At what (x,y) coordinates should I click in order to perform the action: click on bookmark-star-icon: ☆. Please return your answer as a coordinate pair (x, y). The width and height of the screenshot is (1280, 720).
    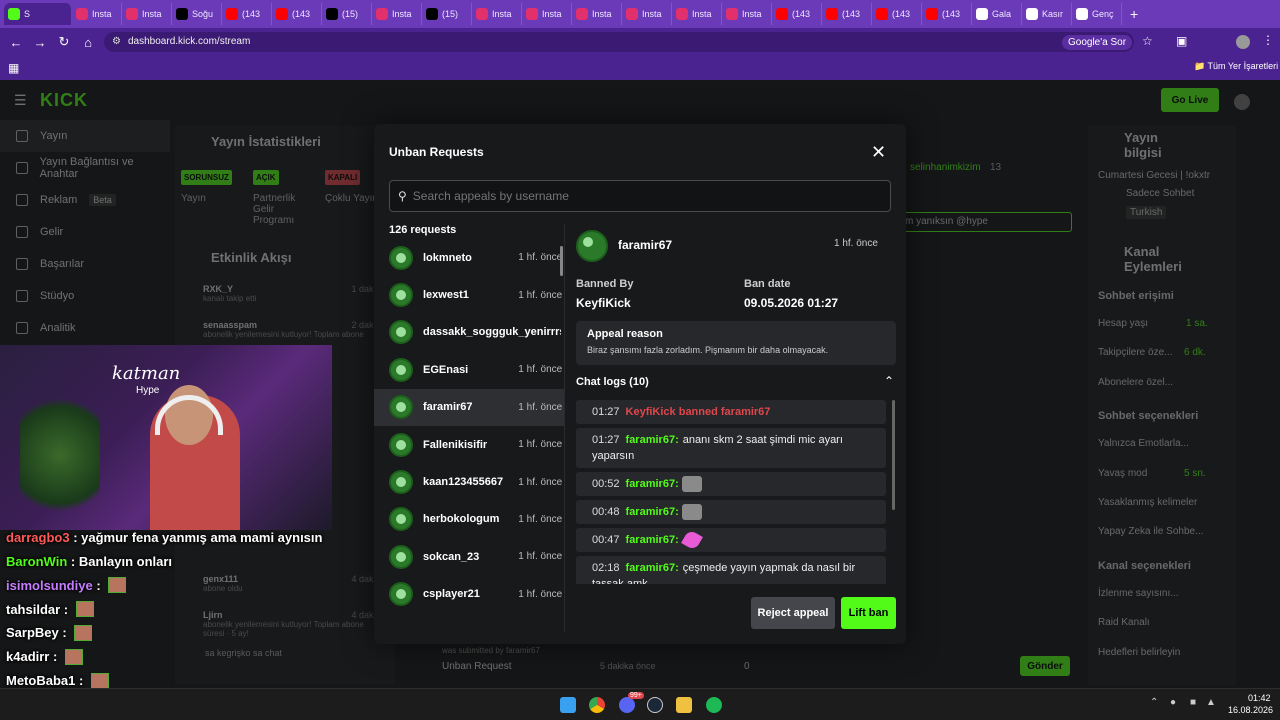
    Looking at the image, I should click on (1147, 41).